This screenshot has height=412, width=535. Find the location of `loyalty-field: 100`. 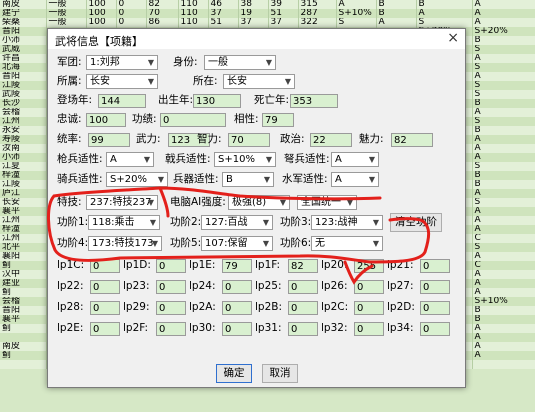

loyalty-field: 100 is located at coordinates (106, 120).